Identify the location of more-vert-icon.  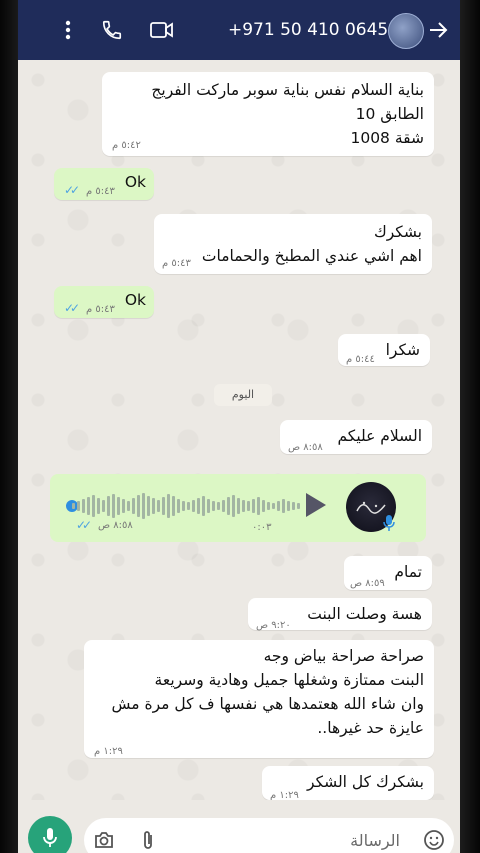
(68, 30).